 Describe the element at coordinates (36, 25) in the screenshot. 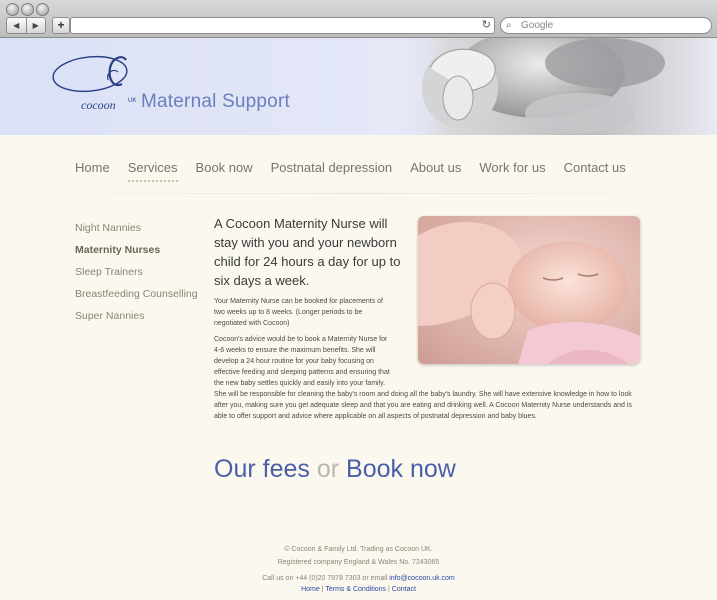

I see `forward-icon: ▶` at that location.